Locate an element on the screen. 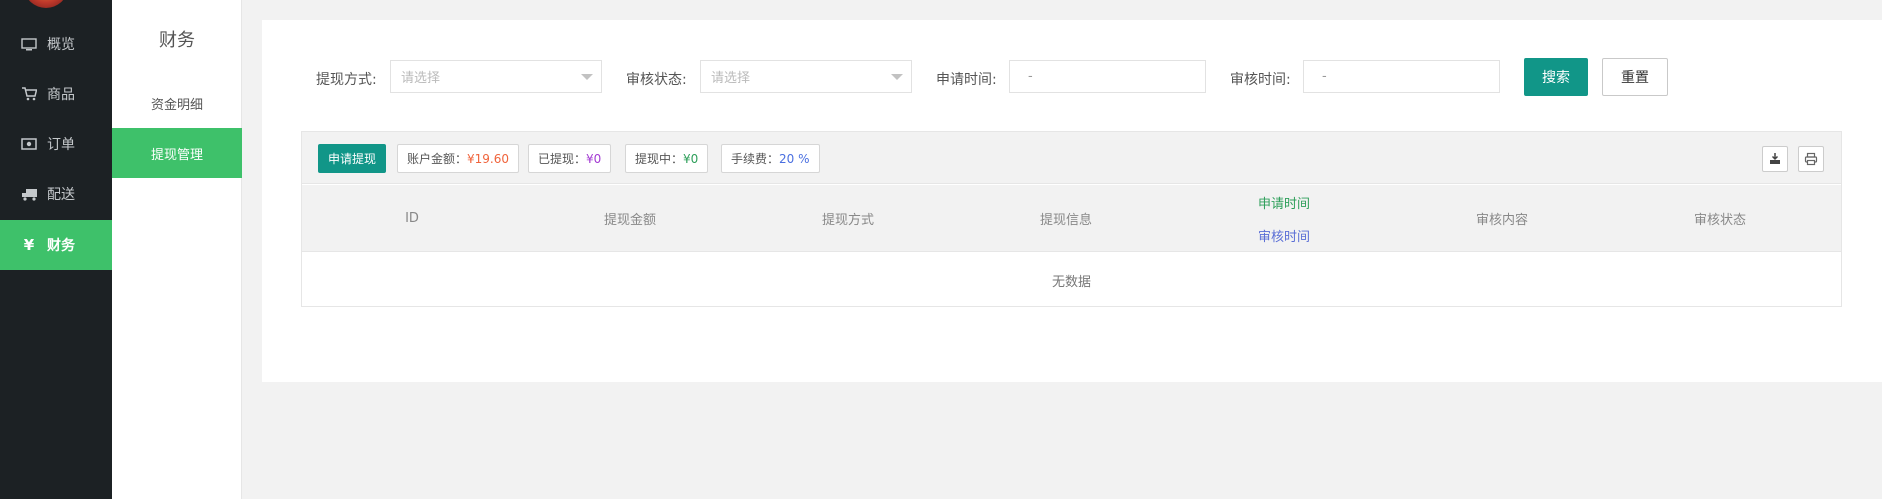 The image size is (1882, 499). main-sidebar: 概览 商品 订单 配送 ¥ 财务 is located at coordinates (56, 249).